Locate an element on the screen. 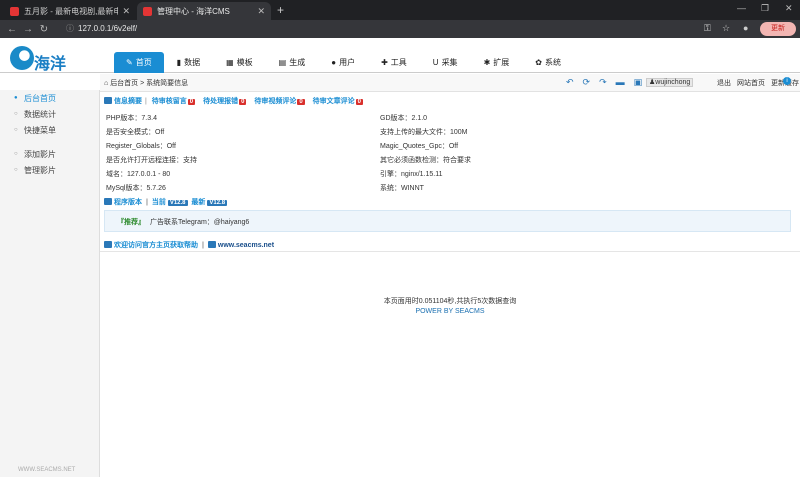 This screenshot has height=477, width=800. forward-icon: → is located at coordinates (28, 29).